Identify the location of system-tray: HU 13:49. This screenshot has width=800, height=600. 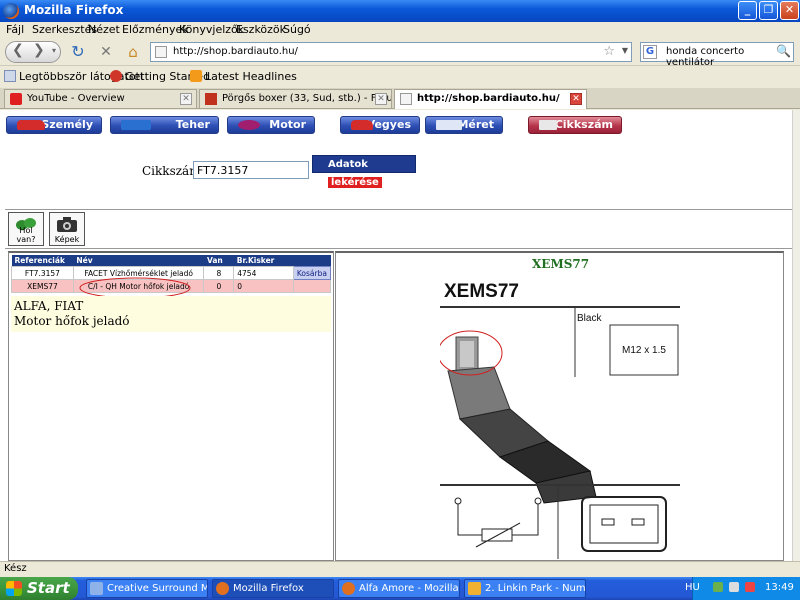
(742, 588).